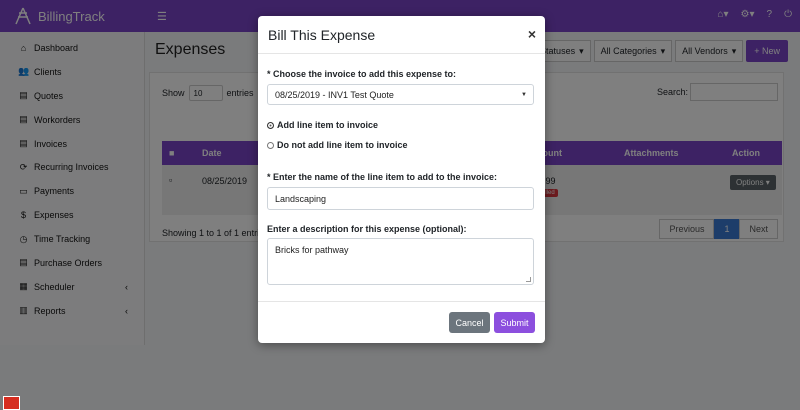  What do you see at coordinates (11, 403) in the screenshot?
I see `app-corner-icon` at bounding box center [11, 403].